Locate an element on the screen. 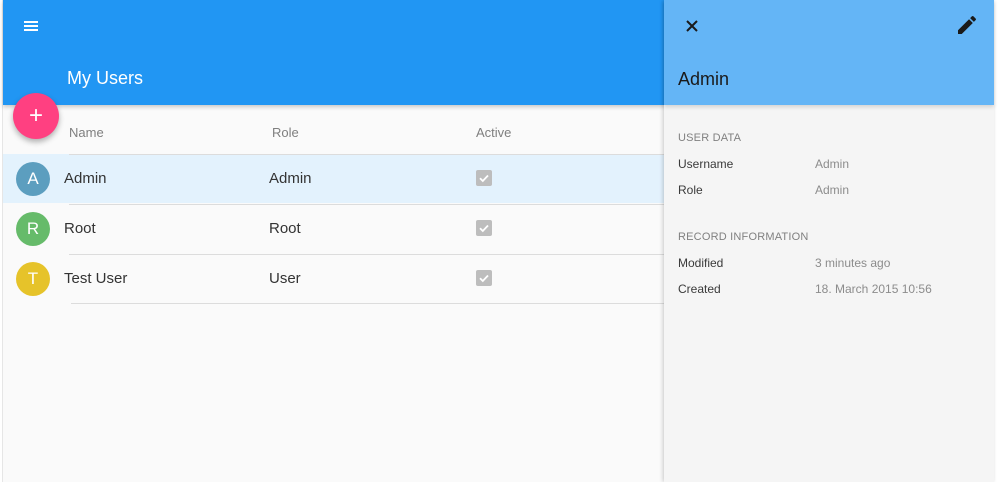  user-role: Root is located at coordinates (285, 228).